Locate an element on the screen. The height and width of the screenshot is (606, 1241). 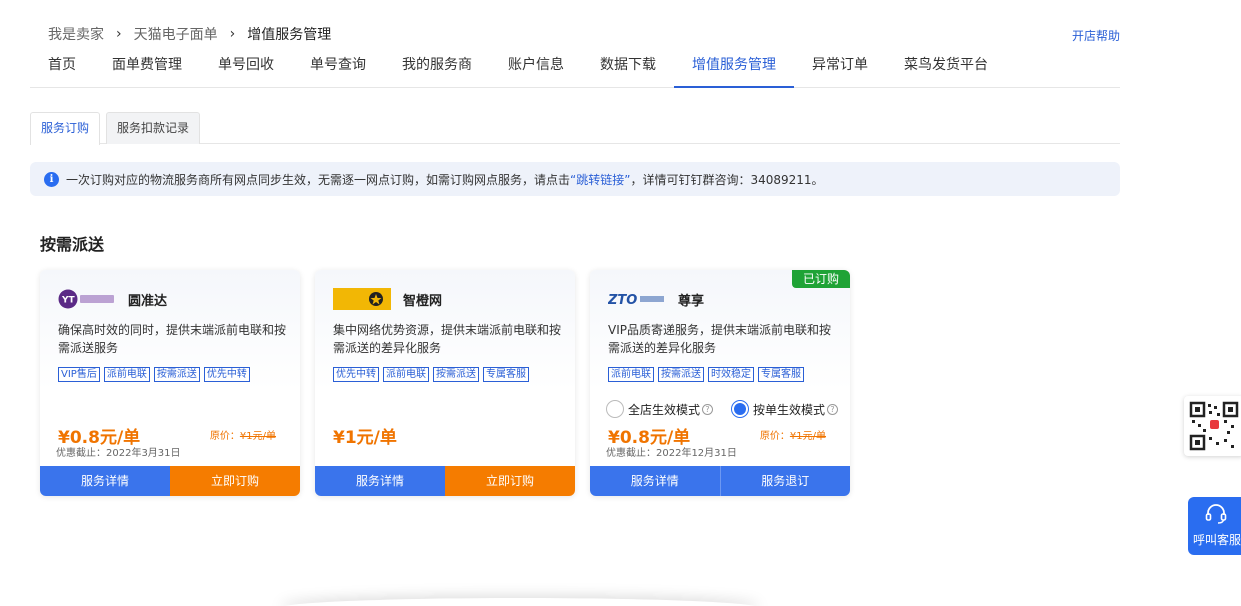
mode-selector: 全店生效模式 ? 按单生效模式 ? is located at coordinates (722, 409).